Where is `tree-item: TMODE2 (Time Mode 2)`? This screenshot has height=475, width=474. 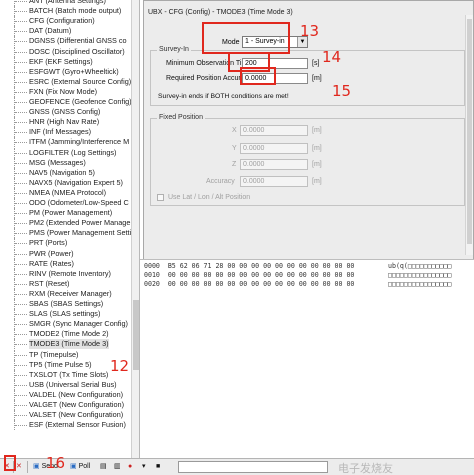
tree-item: TMODE2 (Time Mode 2) is located at coordinates (65, 334).